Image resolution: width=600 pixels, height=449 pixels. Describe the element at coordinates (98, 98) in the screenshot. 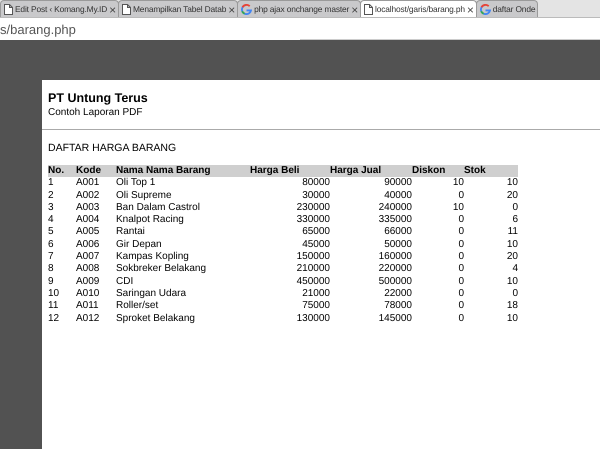

I see `company-name: PT Untung Terus` at that location.